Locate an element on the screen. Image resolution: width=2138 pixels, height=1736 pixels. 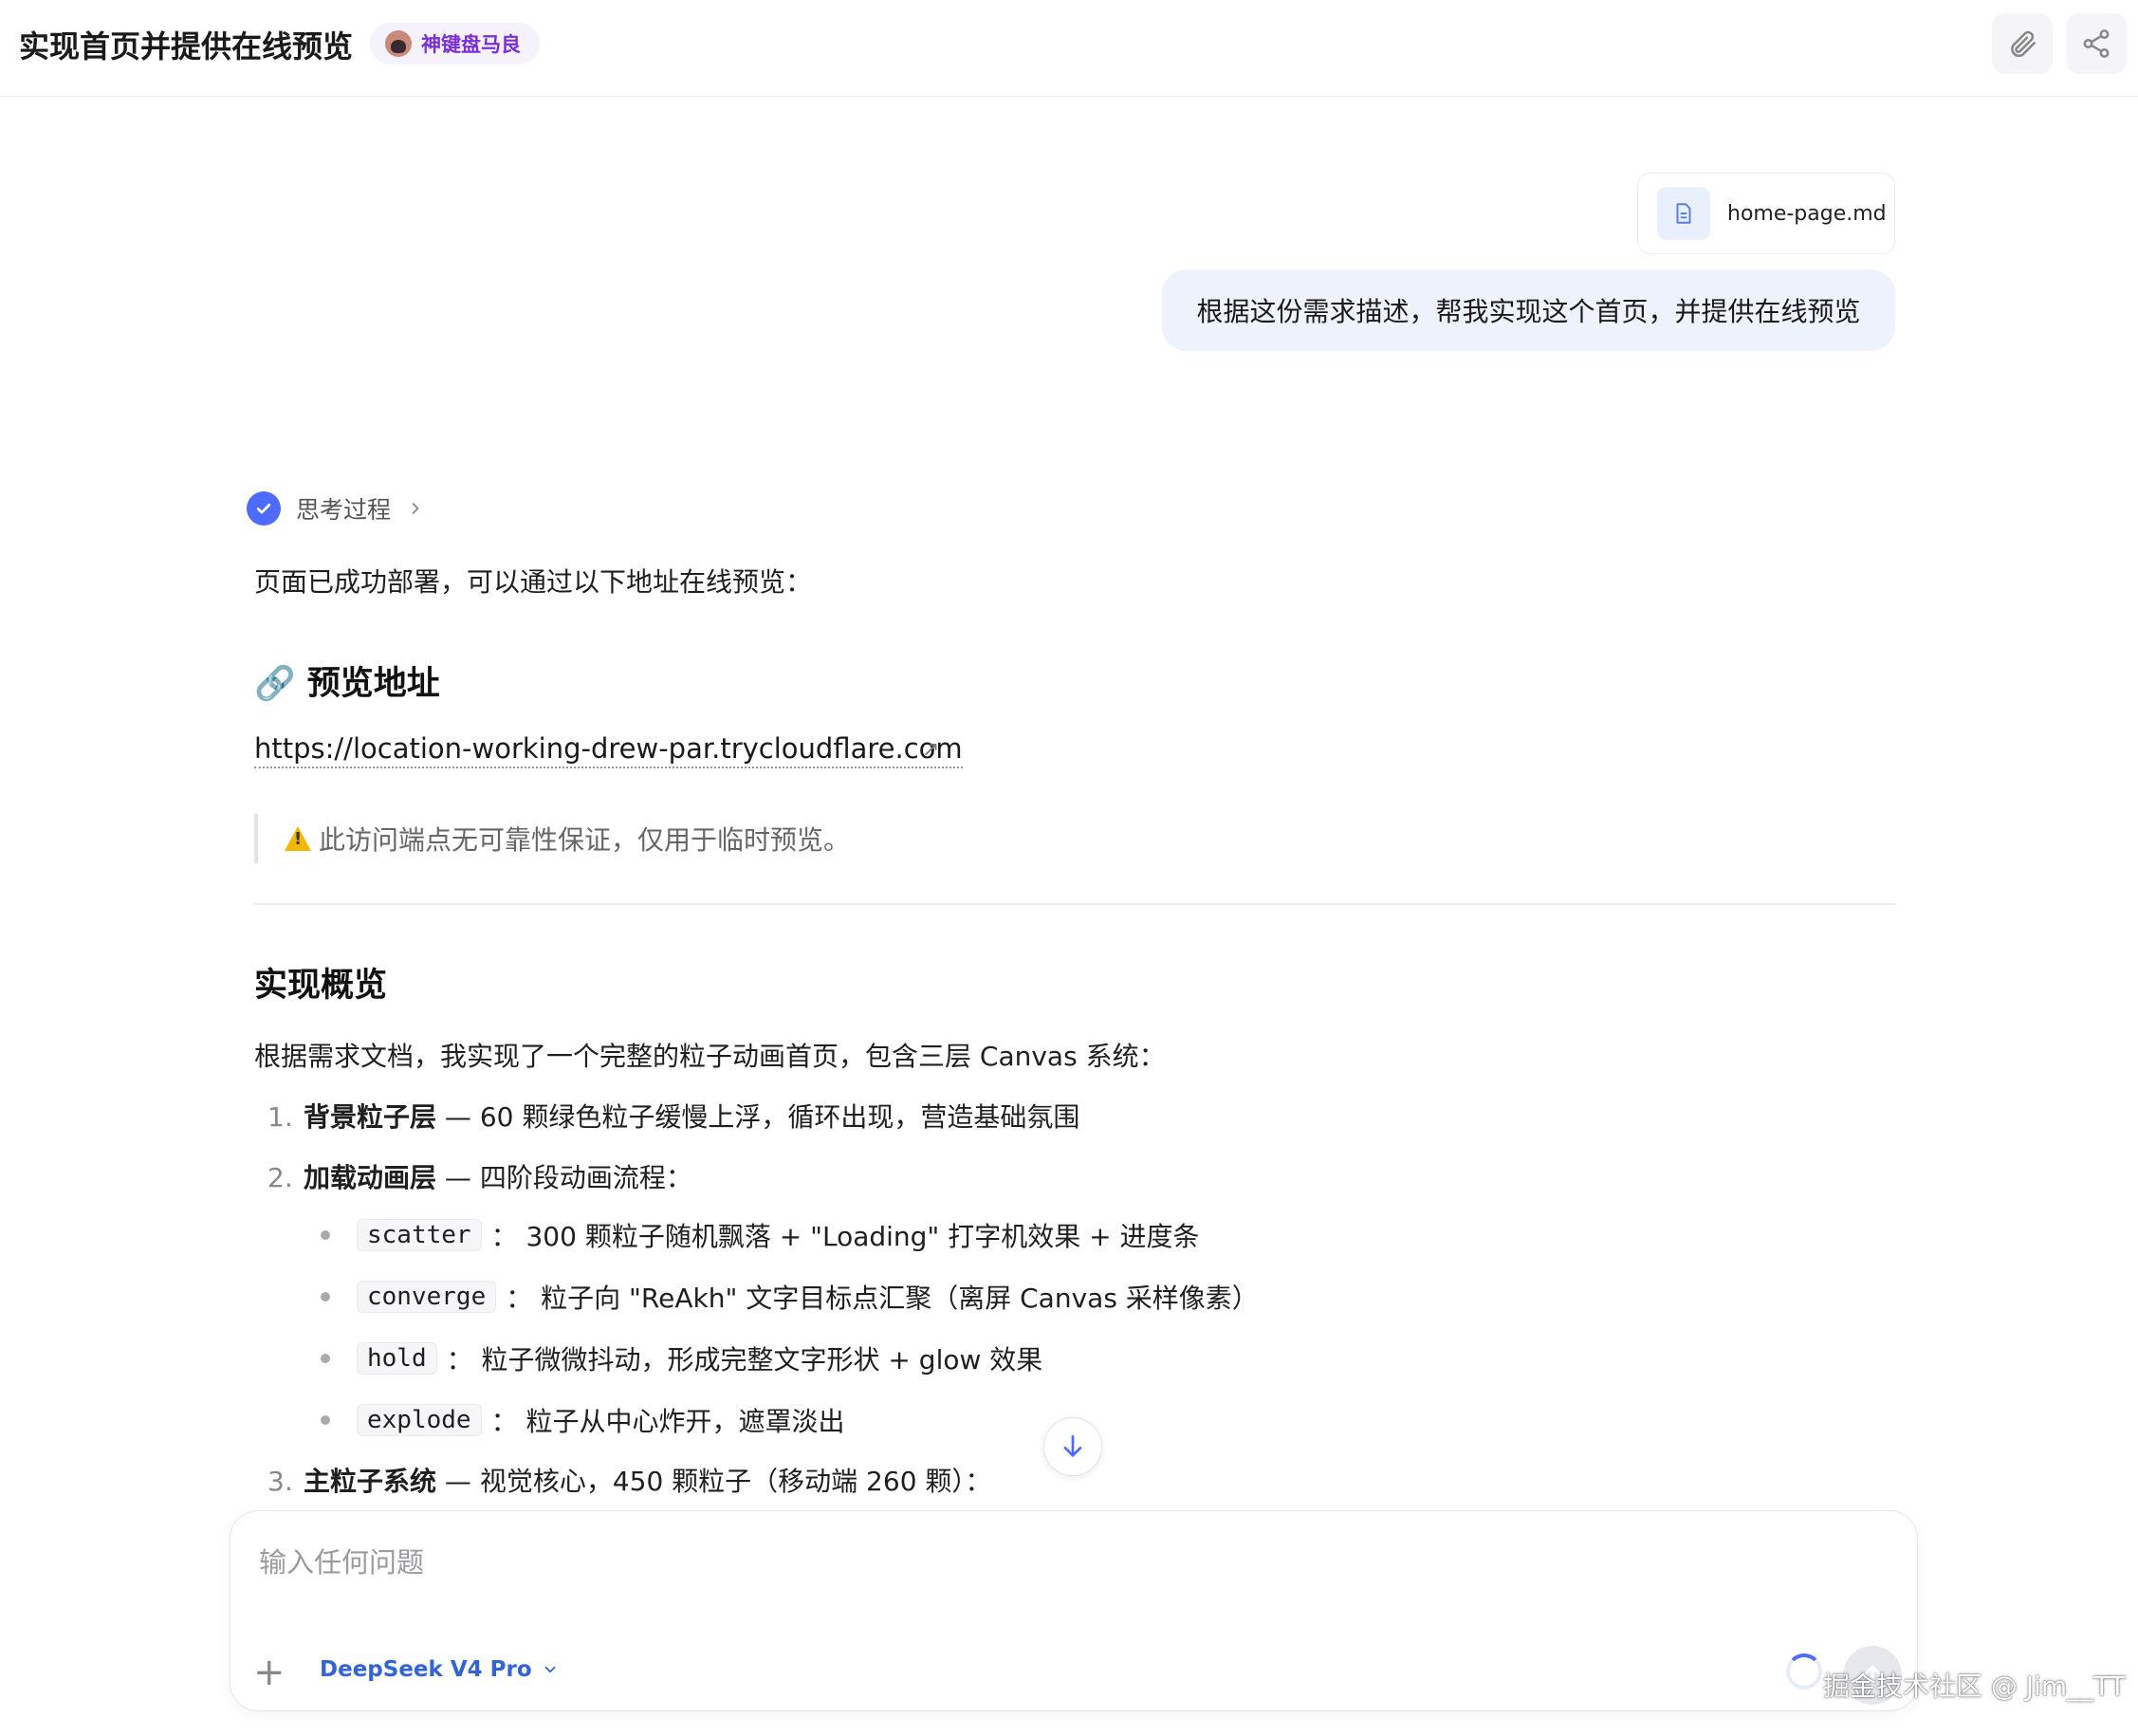
list-item: 2. 加载动画层 — 四阶段动画流程： is located at coordinates (479, 1177).